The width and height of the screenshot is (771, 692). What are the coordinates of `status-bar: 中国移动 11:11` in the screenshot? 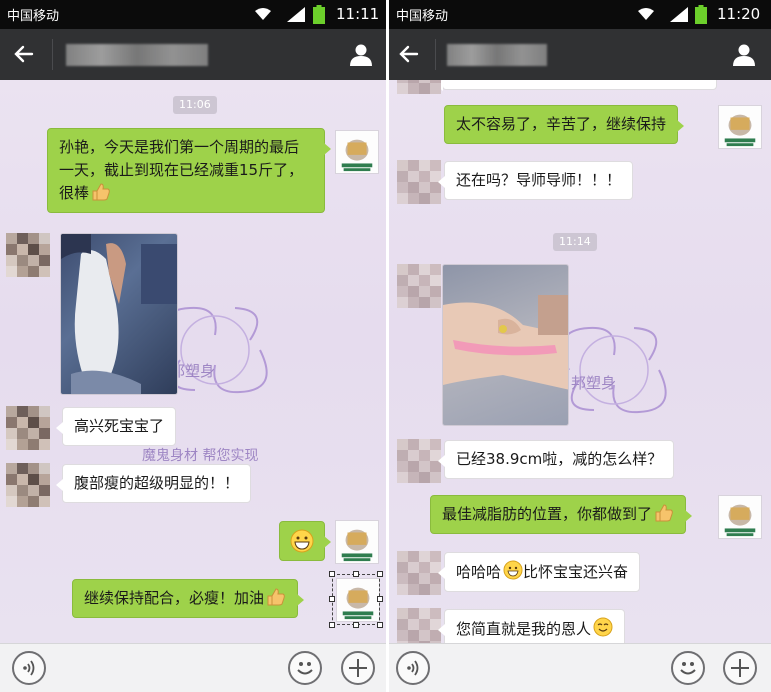 It's located at (193, 14).